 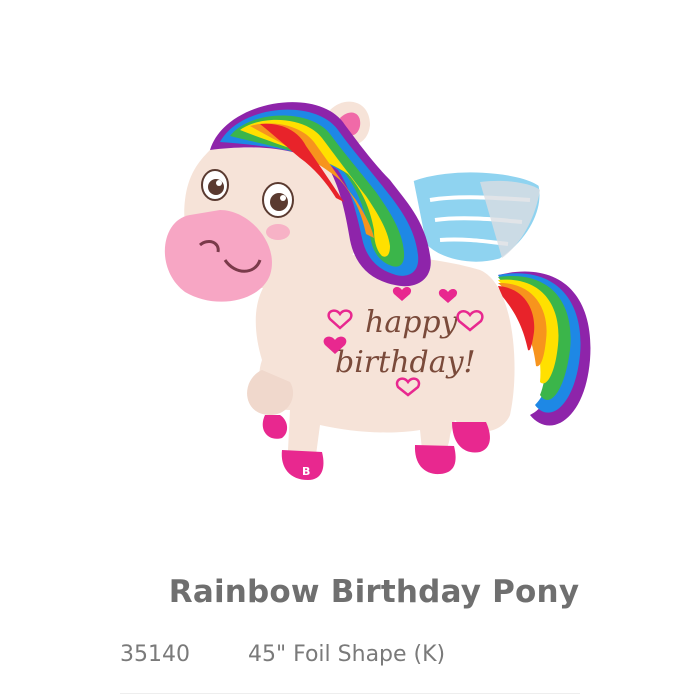 What do you see at coordinates (405, 362) in the screenshot?
I see `balloon-text-birthday: birthday!` at bounding box center [405, 362].